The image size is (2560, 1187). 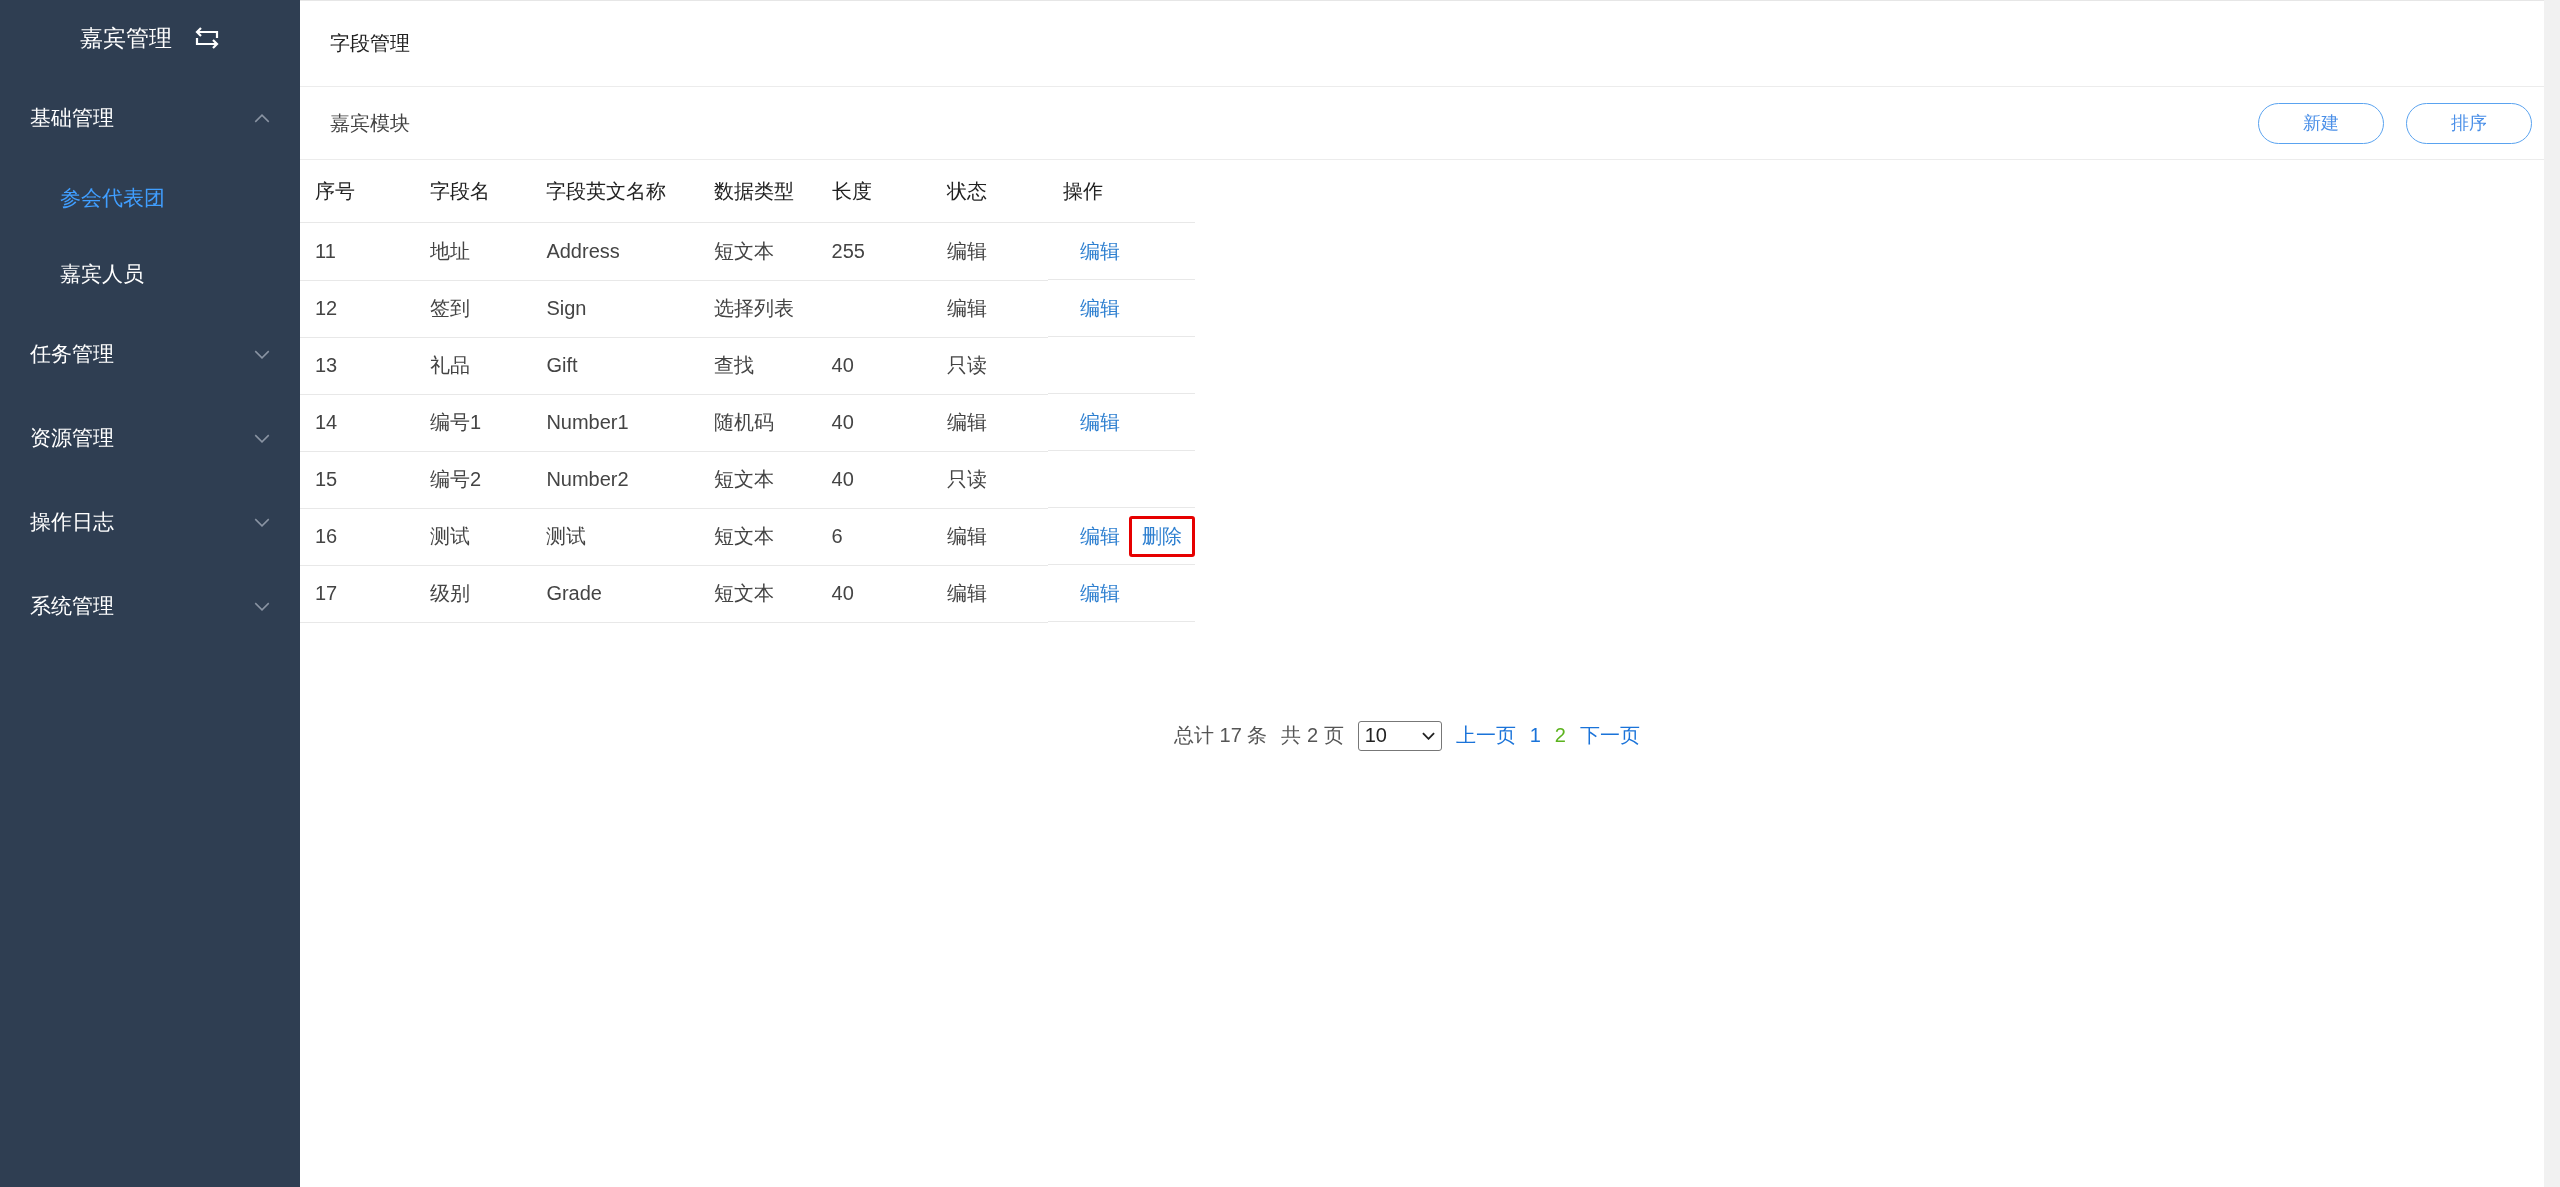 What do you see at coordinates (874, 191) in the screenshot?
I see `column-header: 长度` at bounding box center [874, 191].